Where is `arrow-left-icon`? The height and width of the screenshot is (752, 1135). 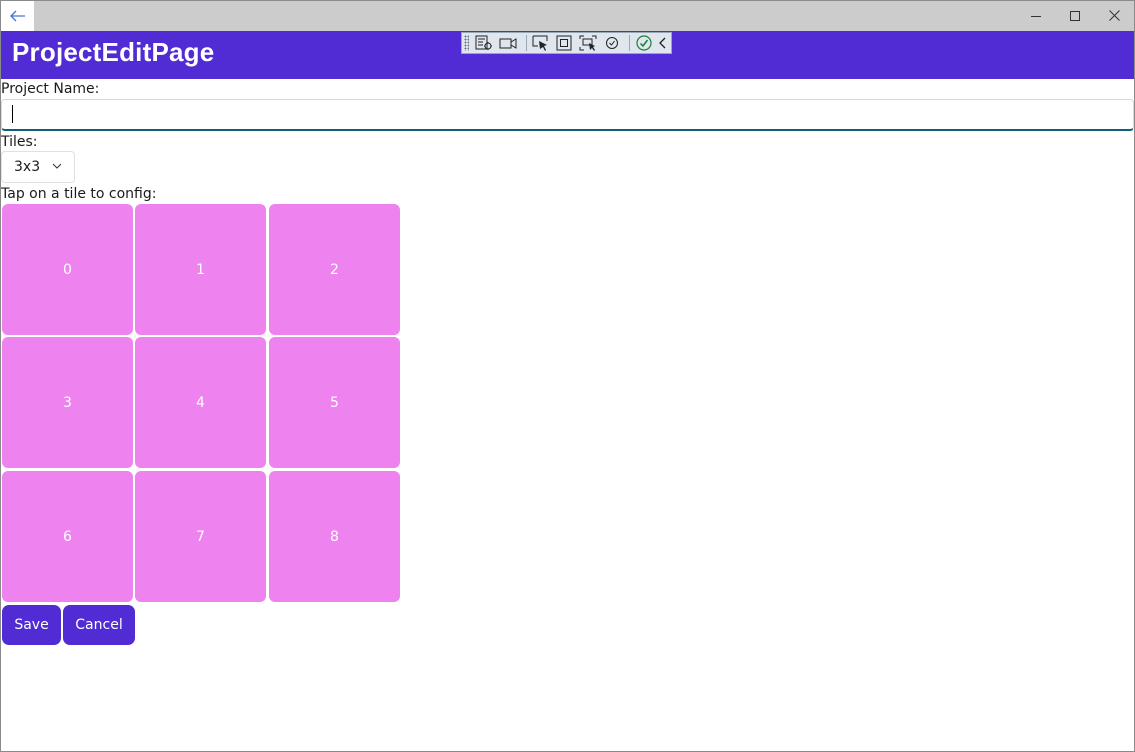
arrow-left-icon is located at coordinates (17, 16).